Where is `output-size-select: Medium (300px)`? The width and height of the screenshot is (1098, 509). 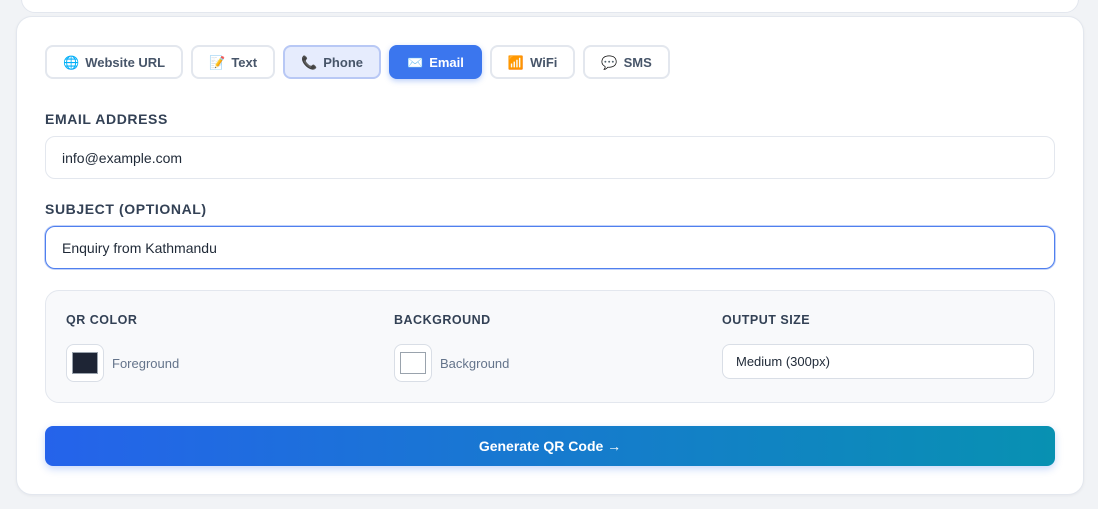
output-size-select: Medium (300px) is located at coordinates (878, 361).